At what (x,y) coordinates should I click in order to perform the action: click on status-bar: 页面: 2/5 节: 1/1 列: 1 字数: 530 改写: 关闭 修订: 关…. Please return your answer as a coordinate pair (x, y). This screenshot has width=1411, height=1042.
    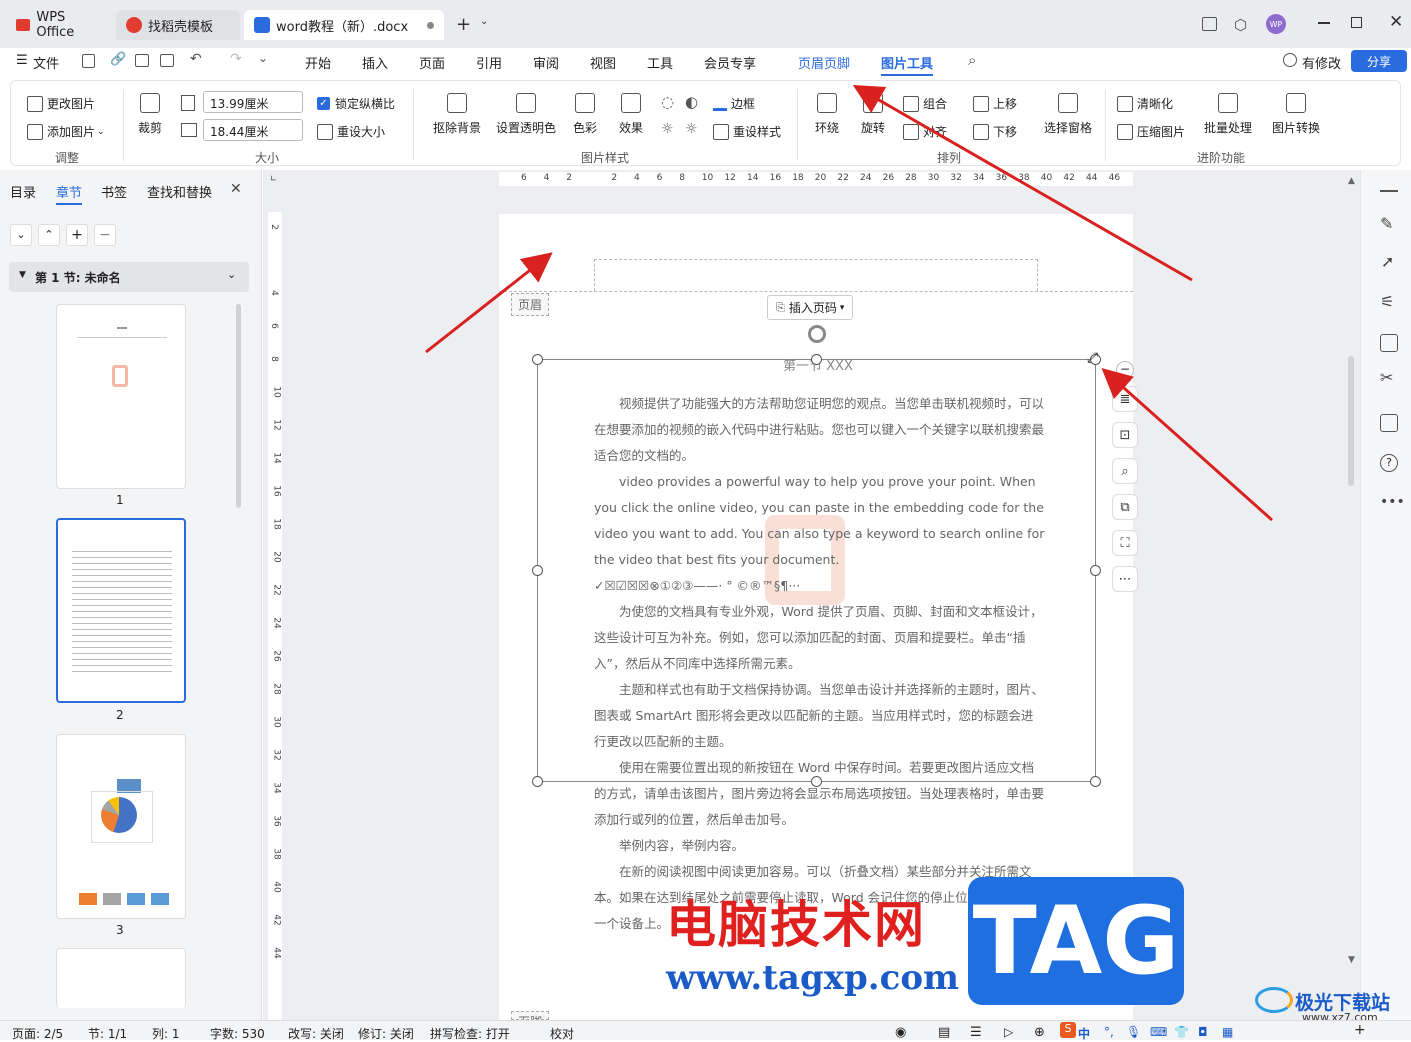
    Looking at the image, I should click on (705, 1031).